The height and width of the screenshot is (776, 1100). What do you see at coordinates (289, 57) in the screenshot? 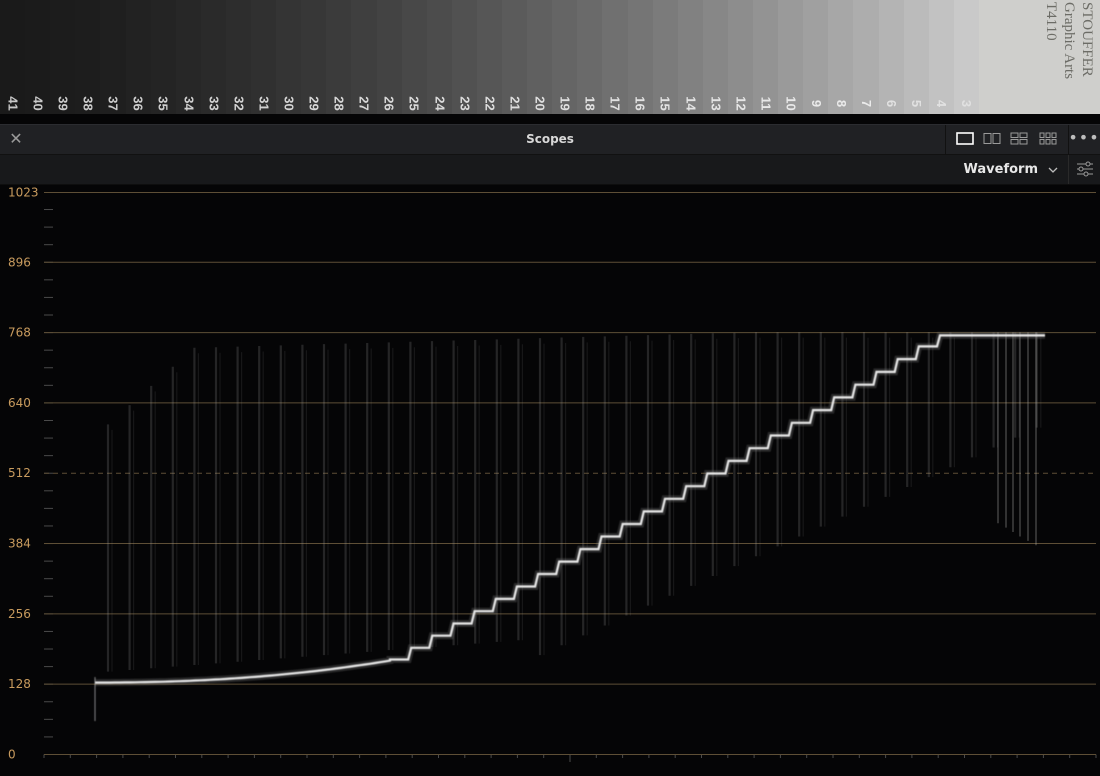
I see `step-patch: 30` at bounding box center [289, 57].